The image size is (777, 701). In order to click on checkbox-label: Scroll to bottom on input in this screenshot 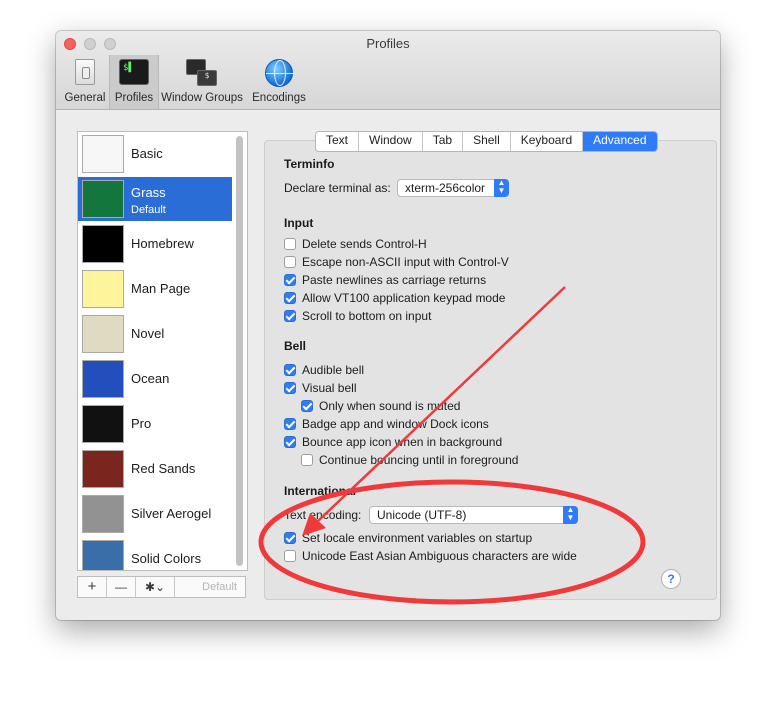, I will do `click(367, 316)`.